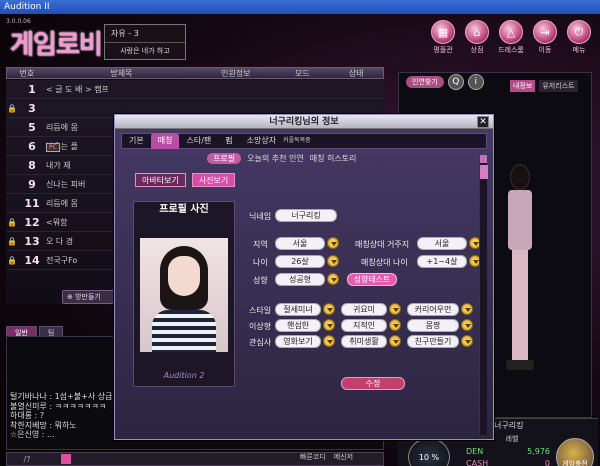 This screenshot has height=466, width=600. I want to click on den-balance: DEN 5,976, so click(508, 451).